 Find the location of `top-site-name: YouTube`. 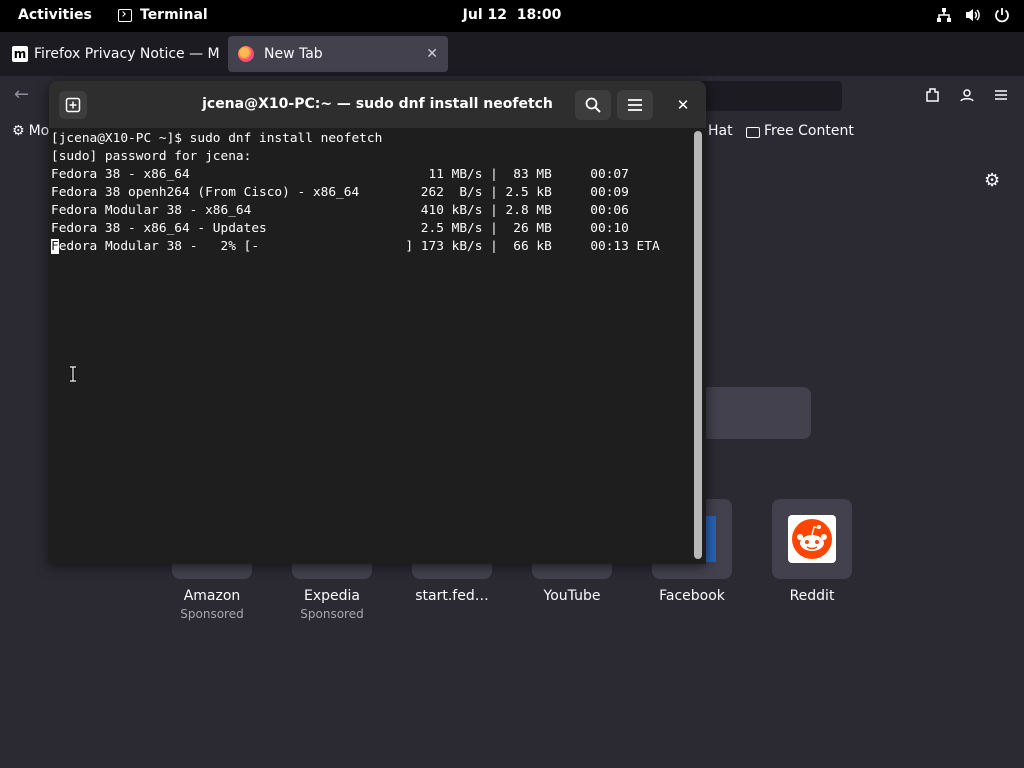

top-site-name: YouTube is located at coordinates (572, 596).